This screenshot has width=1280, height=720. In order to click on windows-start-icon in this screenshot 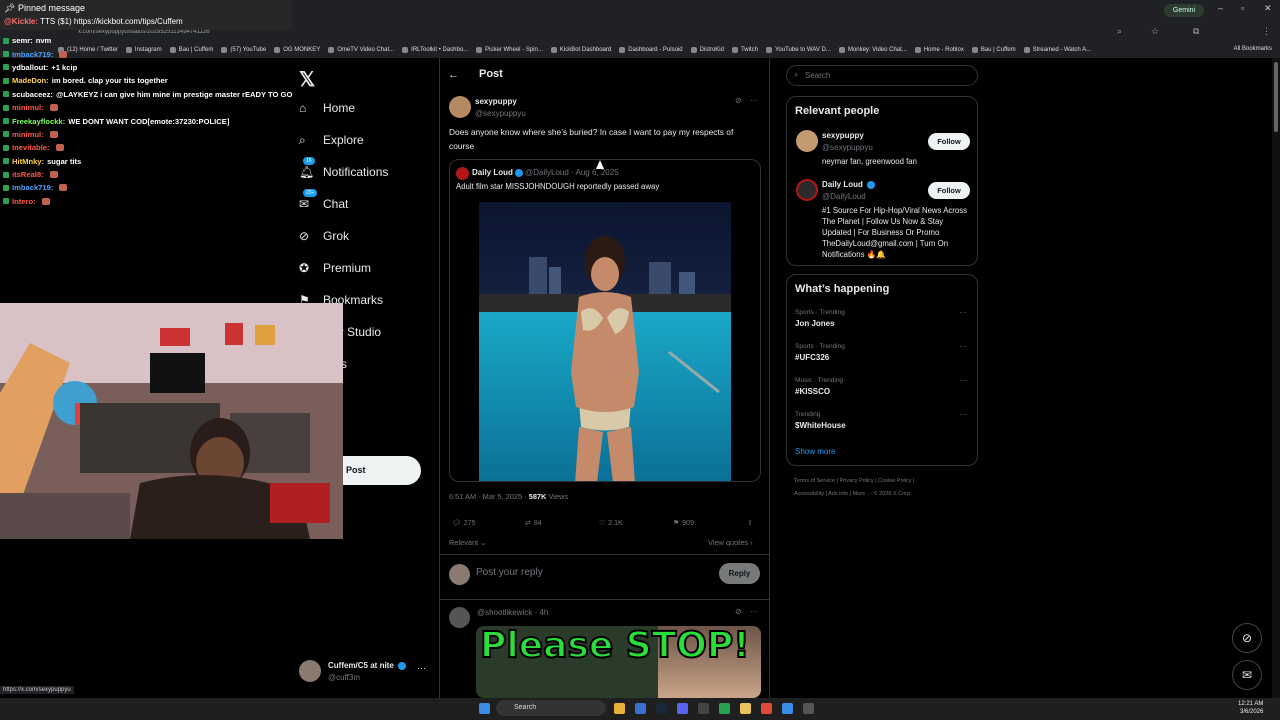, I will do `click(484, 708)`.